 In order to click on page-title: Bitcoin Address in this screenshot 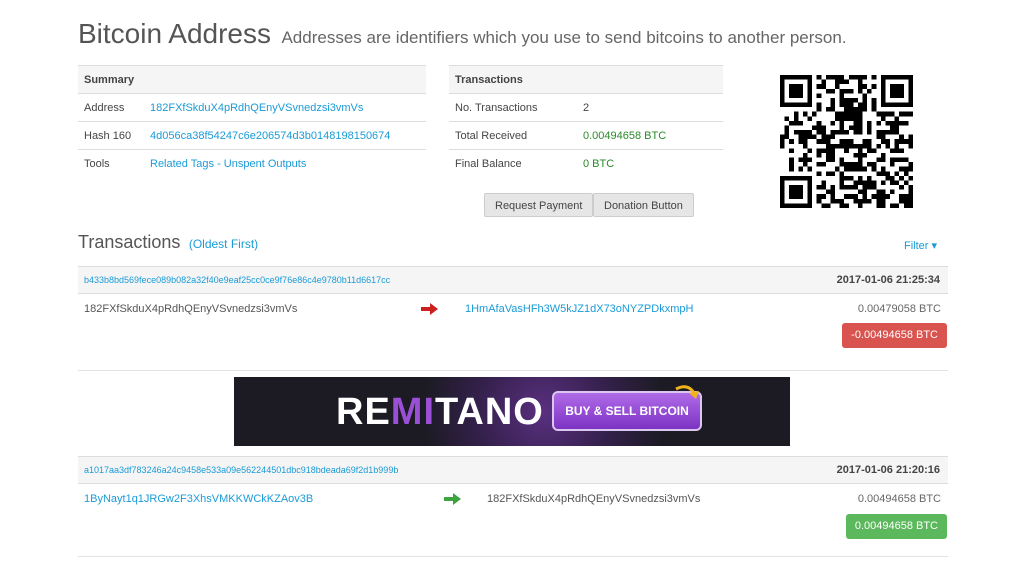, I will do `click(174, 33)`.